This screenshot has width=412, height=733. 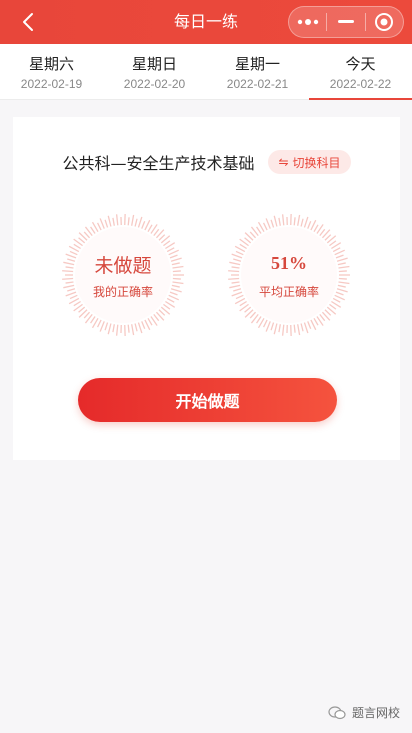 I want to click on close-target-icon, so click(x=384, y=22).